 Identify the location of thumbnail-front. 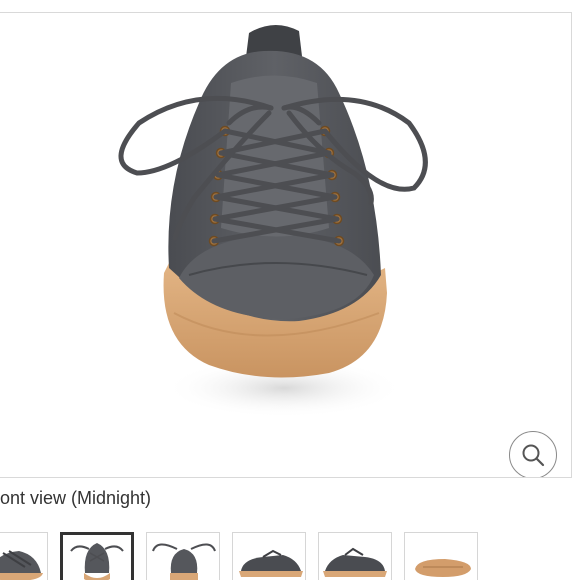
(97, 556).